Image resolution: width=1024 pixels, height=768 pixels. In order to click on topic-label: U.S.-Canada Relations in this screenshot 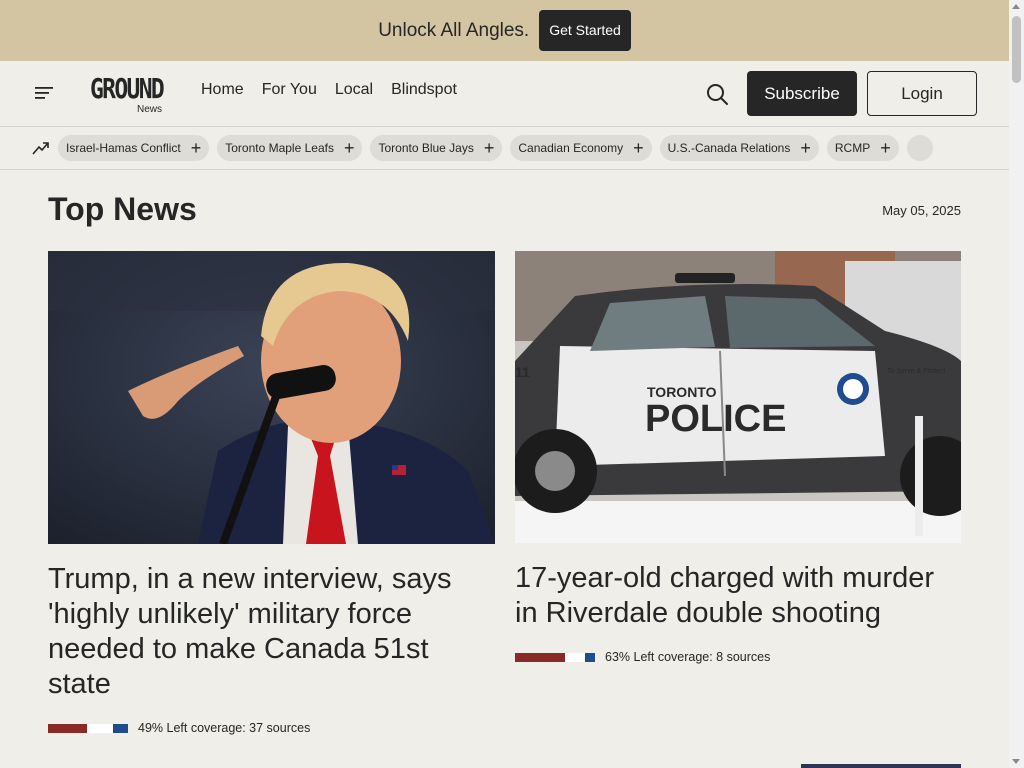, I will do `click(729, 148)`.